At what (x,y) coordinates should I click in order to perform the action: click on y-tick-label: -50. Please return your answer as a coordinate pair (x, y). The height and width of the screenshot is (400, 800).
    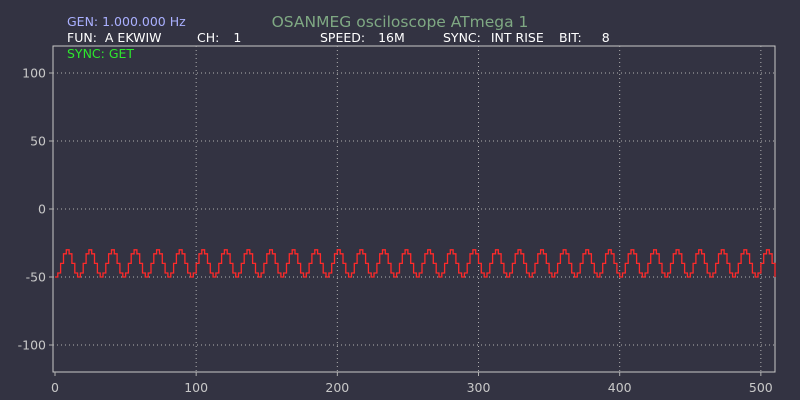
    Looking at the image, I should click on (36, 277).